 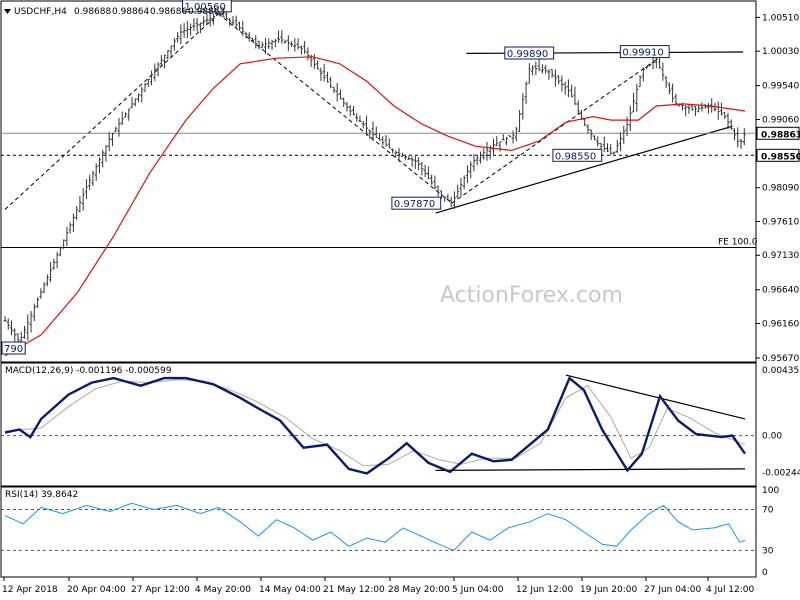 What do you see at coordinates (730, 590) in the screenshot?
I see `x-tick-label: 4 Jul 12:00` at bounding box center [730, 590].